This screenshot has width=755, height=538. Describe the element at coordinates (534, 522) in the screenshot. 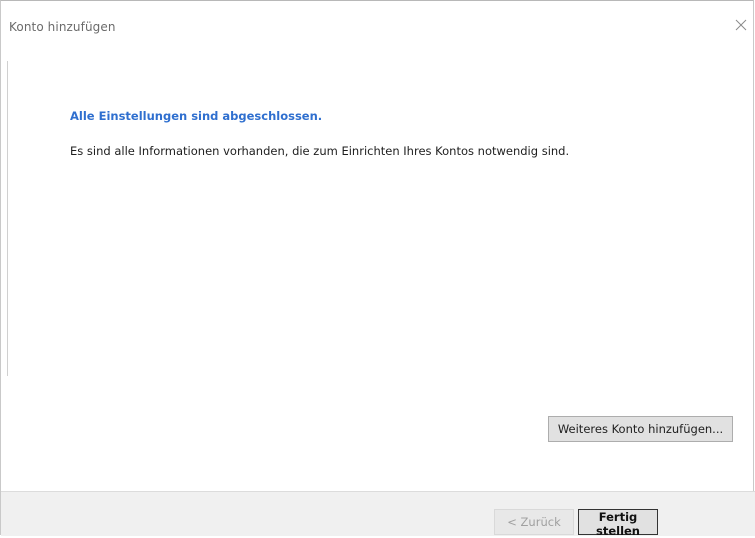

I see `back-button: < Zurück` at that location.